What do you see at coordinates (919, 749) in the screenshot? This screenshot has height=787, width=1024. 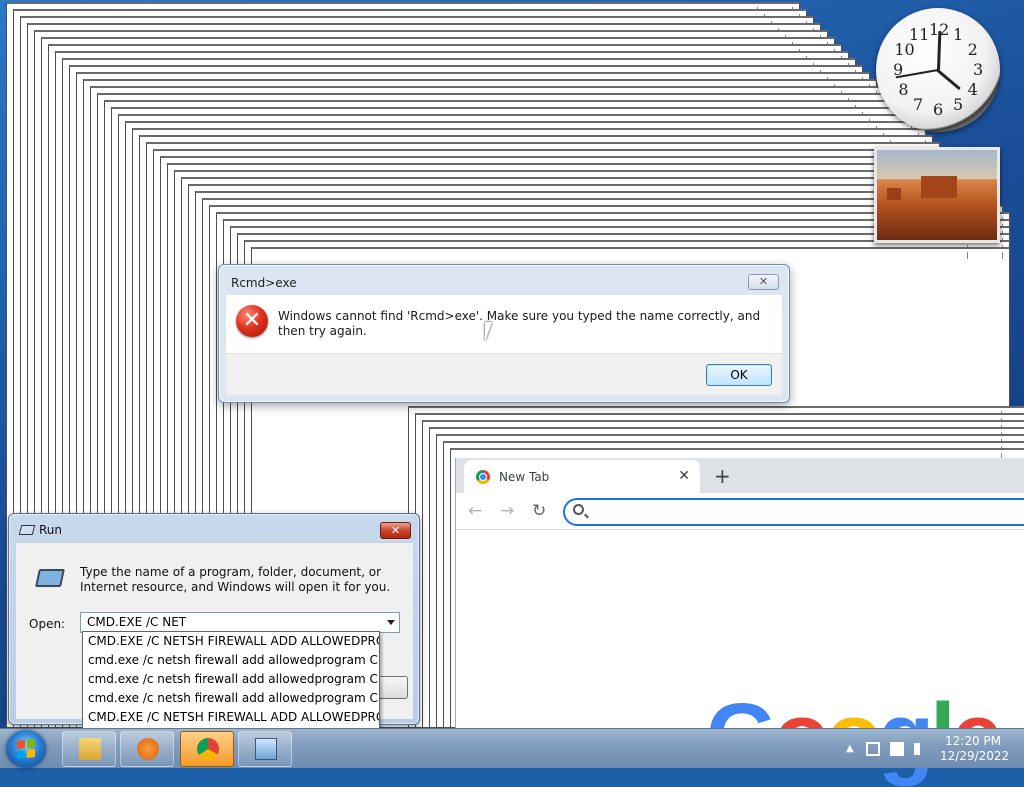 I see `volume-icon` at bounding box center [919, 749].